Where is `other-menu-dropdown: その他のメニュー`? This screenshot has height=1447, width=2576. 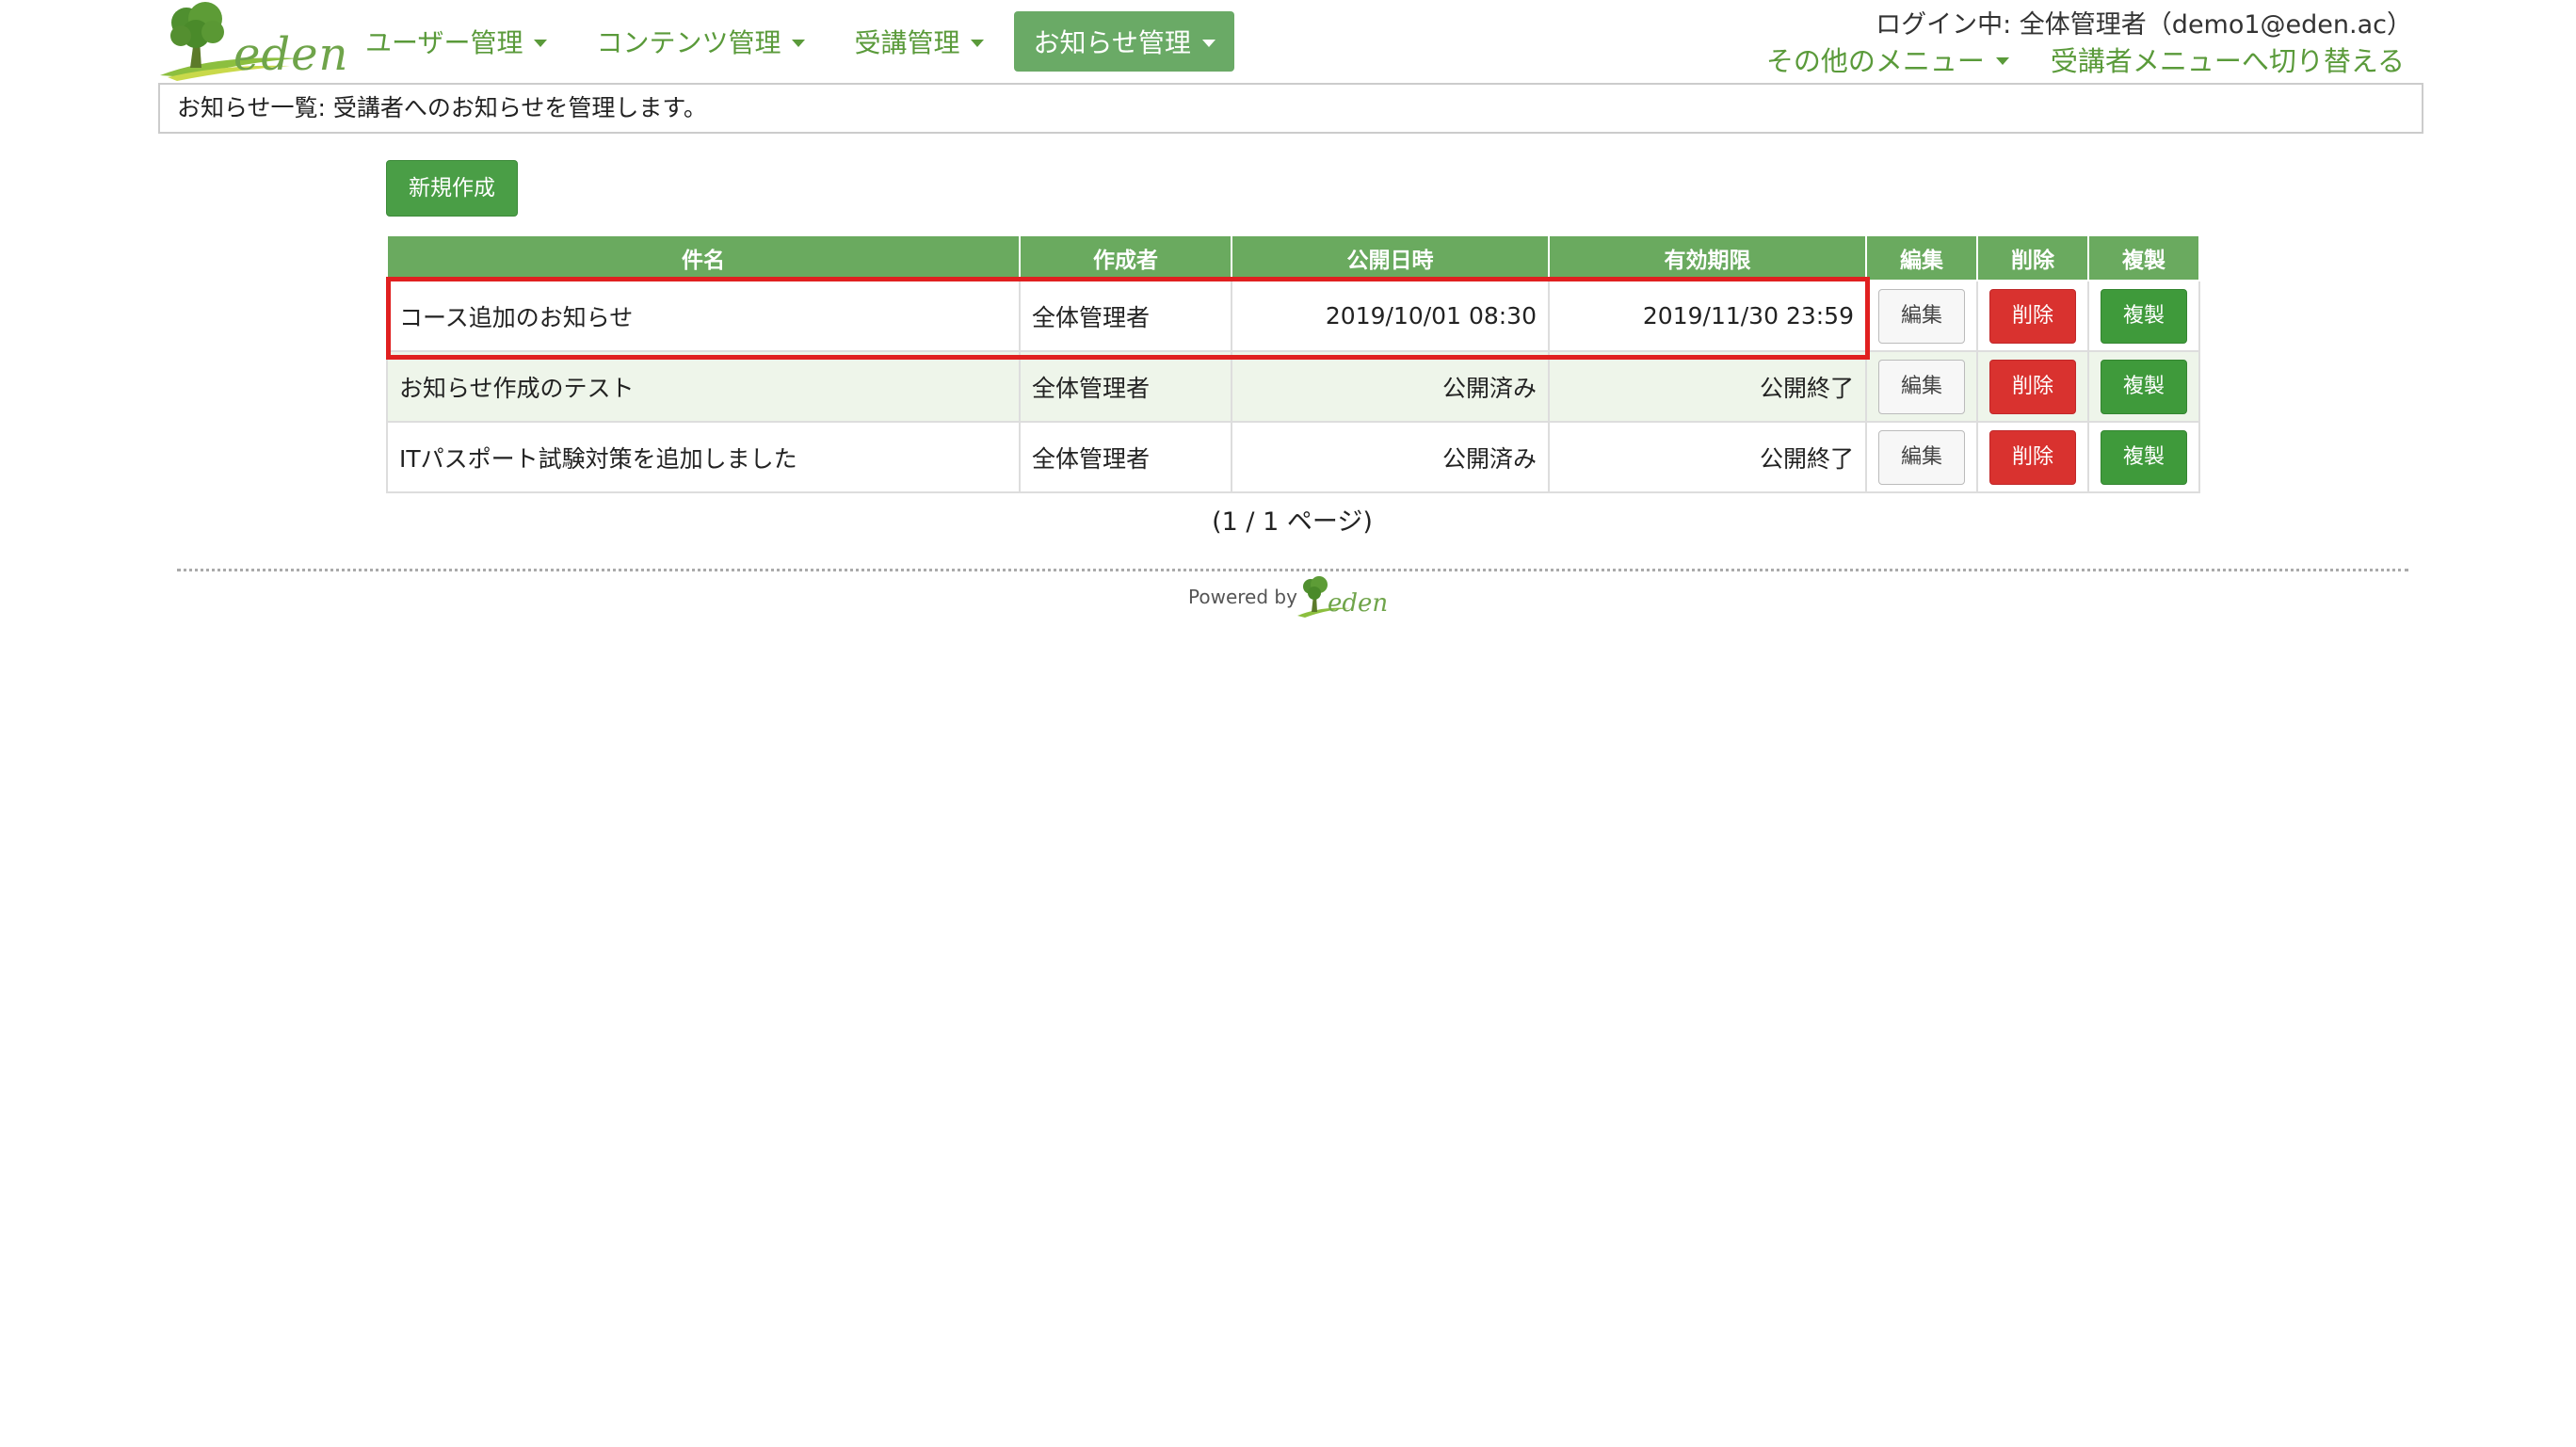 other-menu-dropdown: その他のメニュー is located at coordinates (1887, 59).